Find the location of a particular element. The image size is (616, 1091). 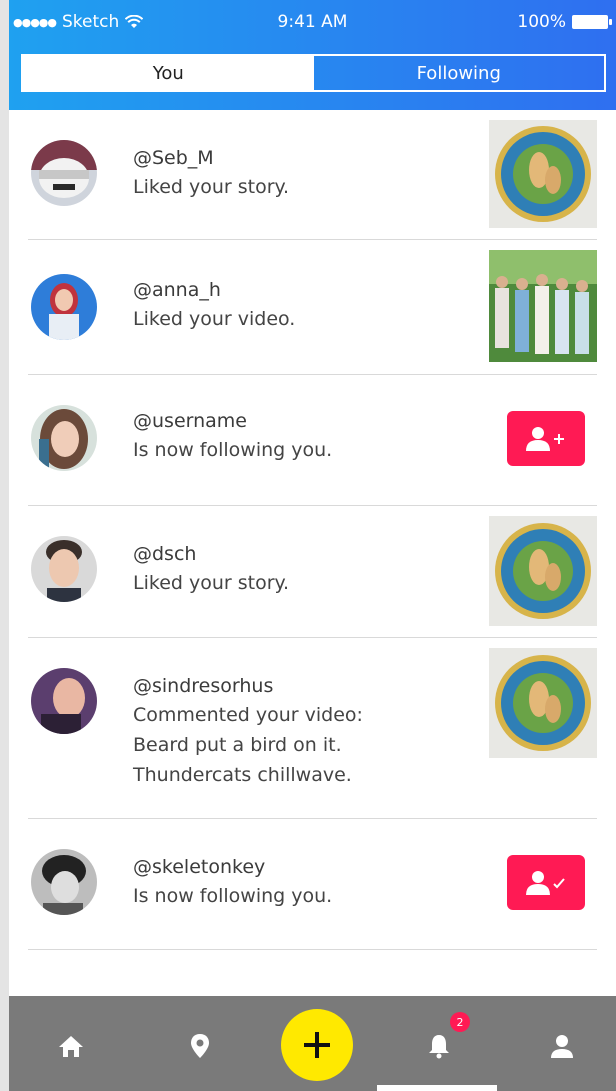

list-item: @username Is now following you. is located at coordinates (312, 440).